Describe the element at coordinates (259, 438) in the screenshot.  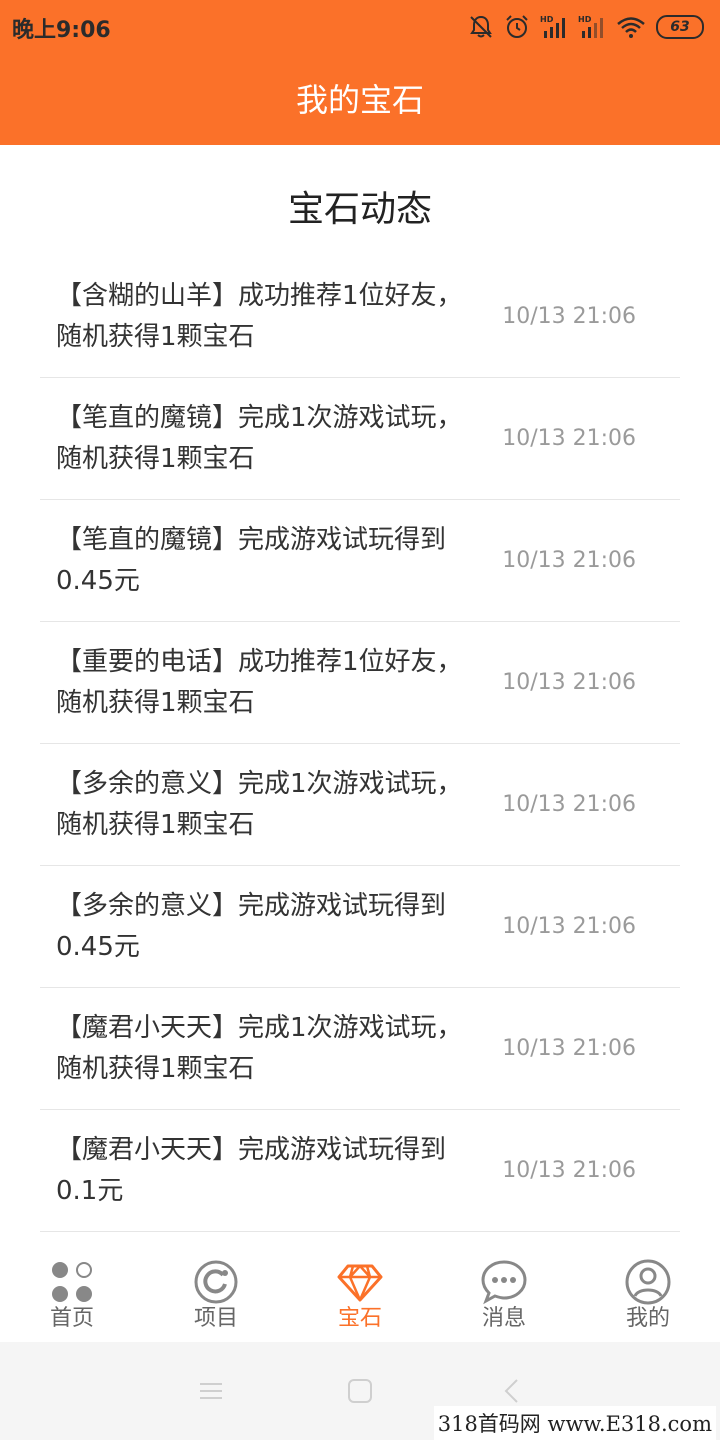
I see `activity-text: 【笔直的魔镜】完成1次游戏试玩，随机获得1颗宝石` at that location.